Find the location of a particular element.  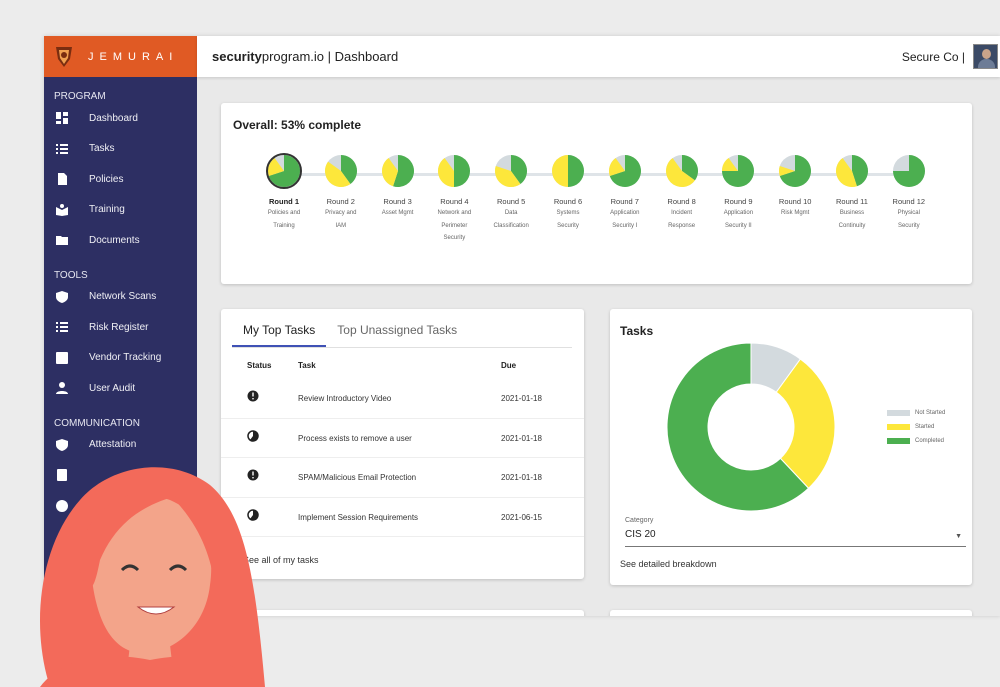

page-title: securityprogram.io | Dashboard is located at coordinates (305, 56).